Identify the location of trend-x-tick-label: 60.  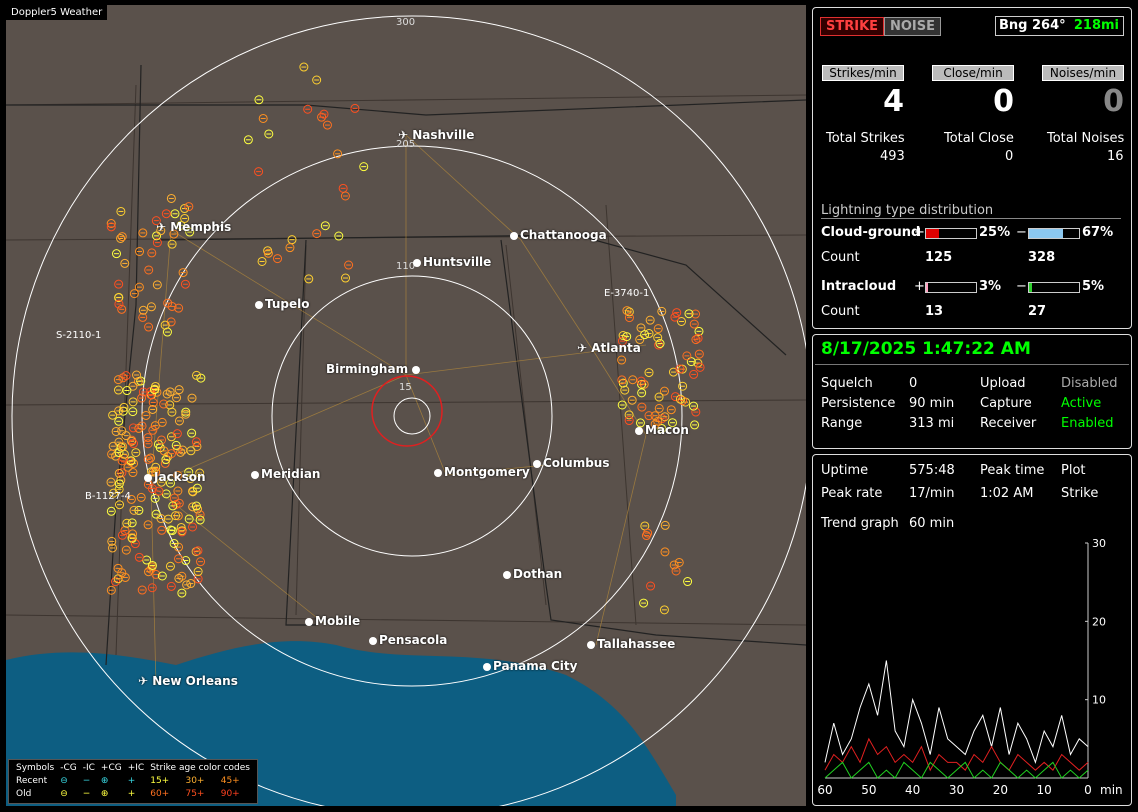
(824, 790).